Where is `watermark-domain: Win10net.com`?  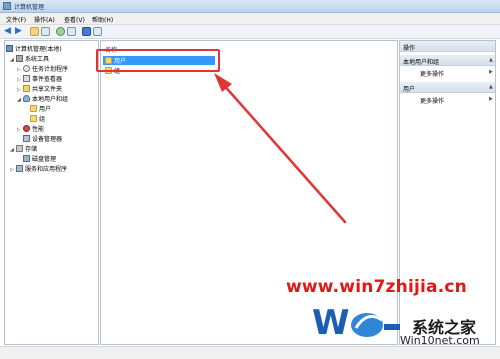
watermark-domain: Win10net.com is located at coordinates (440, 340).